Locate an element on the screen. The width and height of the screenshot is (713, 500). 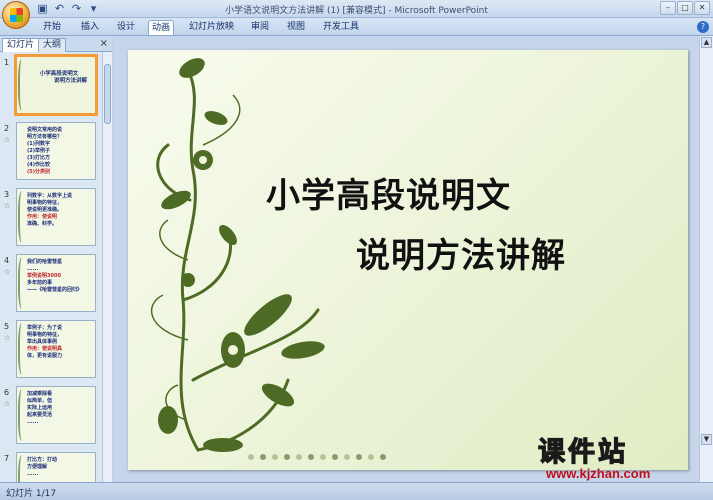
minimize-button: – is located at coordinates (668, 8).